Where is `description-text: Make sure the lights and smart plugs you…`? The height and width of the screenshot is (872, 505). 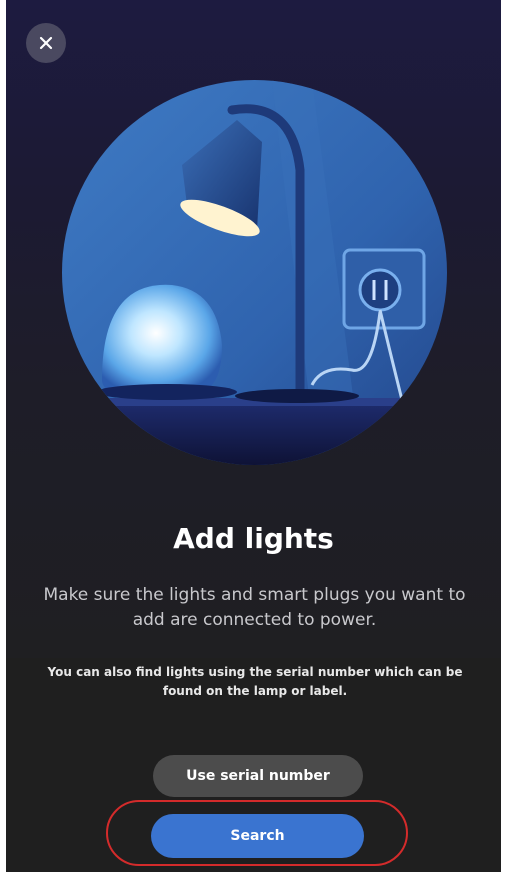 description-text: Make sure the lights and smart plugs you… is located at coordinates (254, 607).